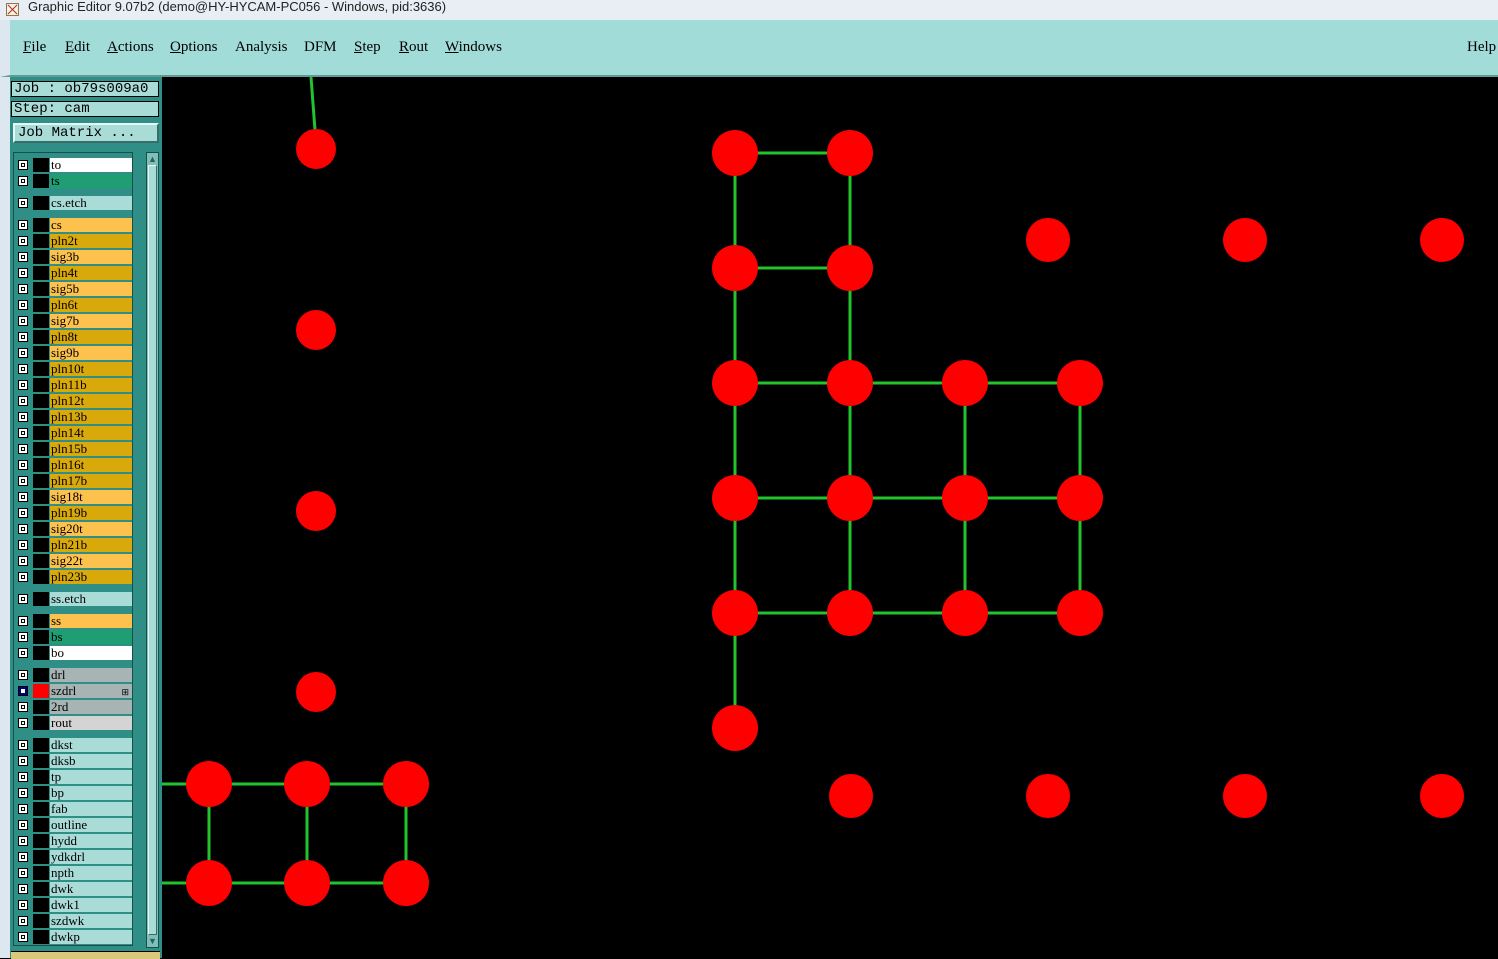 The image size is (1498, 959). I want to click on layer-row-sig18t: sig18t, so click(73, 497).